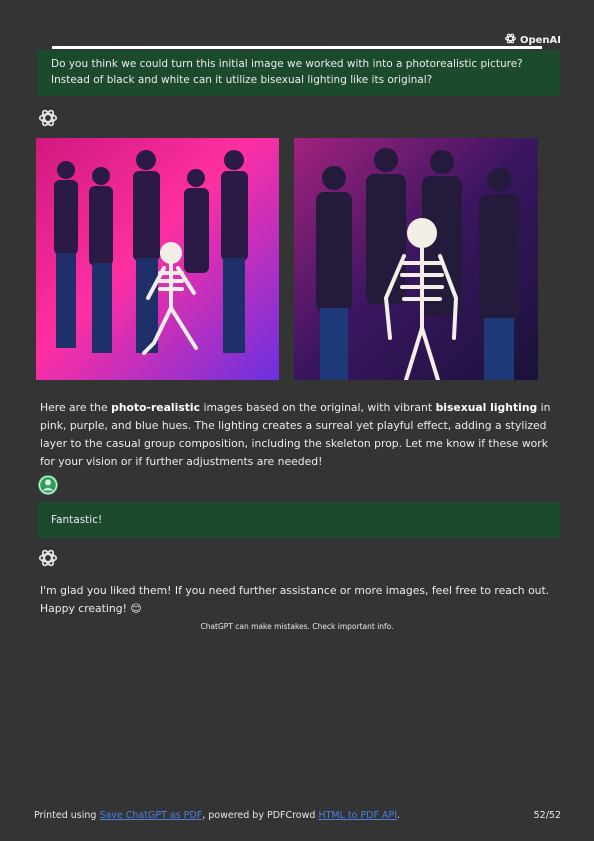  Describe the element at coordinates (136, 608) in the screenshot. I see `smile-emoji-icon: 😊` at that location.